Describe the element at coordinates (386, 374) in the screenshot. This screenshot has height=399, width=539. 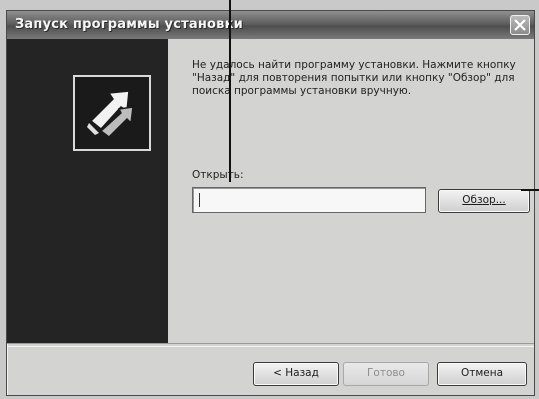
I see `finish-button: Готово` at that location.